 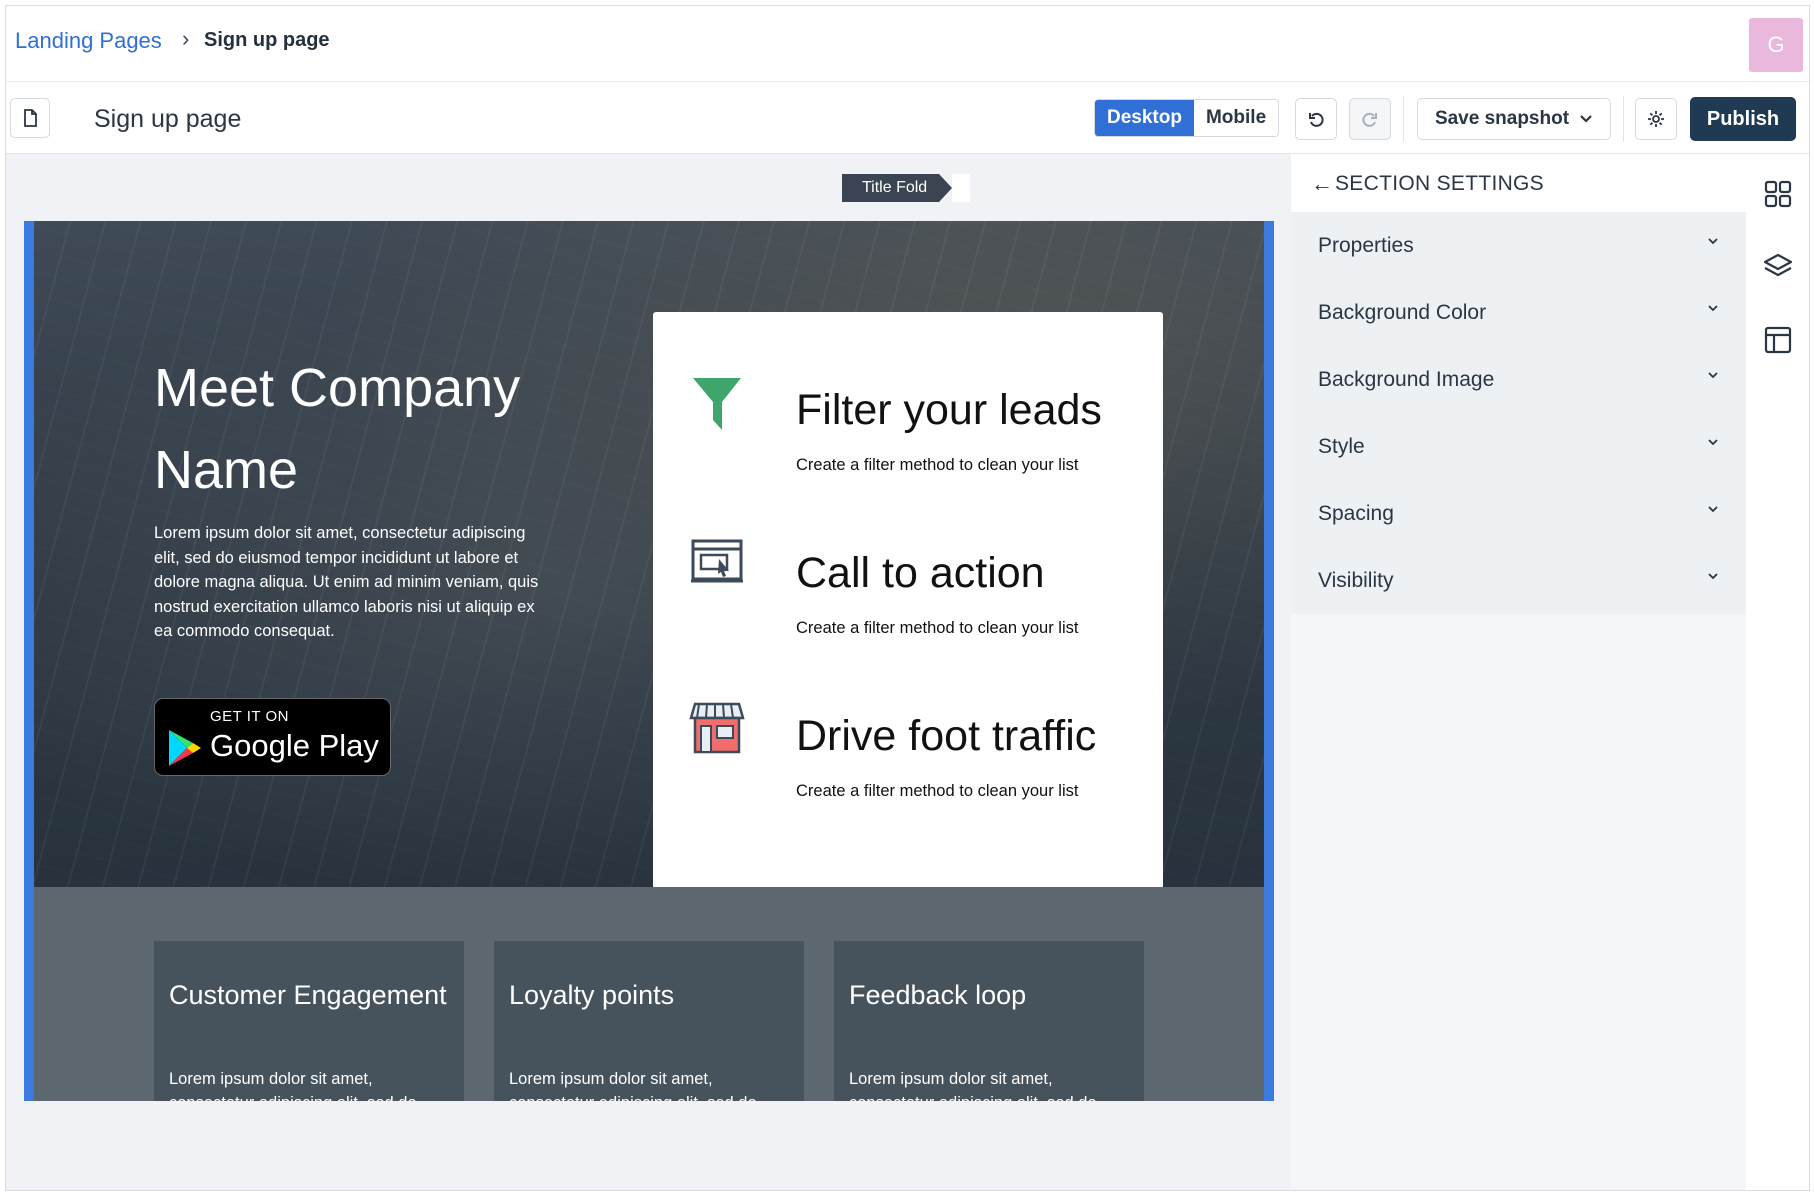 I want to click on title-fold-label: Title Fold, so click(x=891, y=188).